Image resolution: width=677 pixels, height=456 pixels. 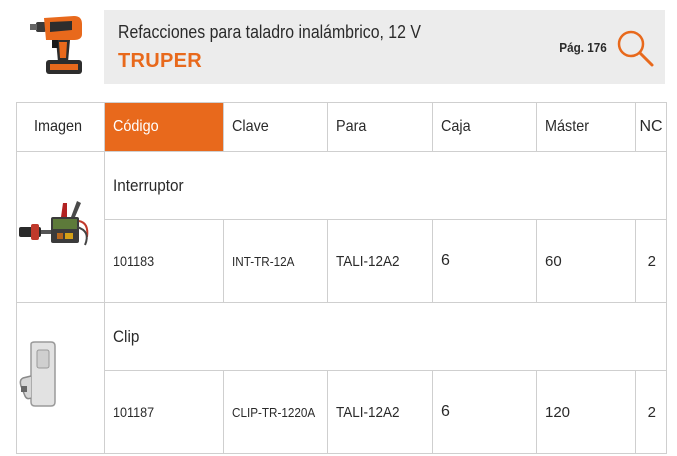 What do you see at coordinates (54, 223) in the screenshot?
I see `switch-part-image` at bounding box center [54, 223].